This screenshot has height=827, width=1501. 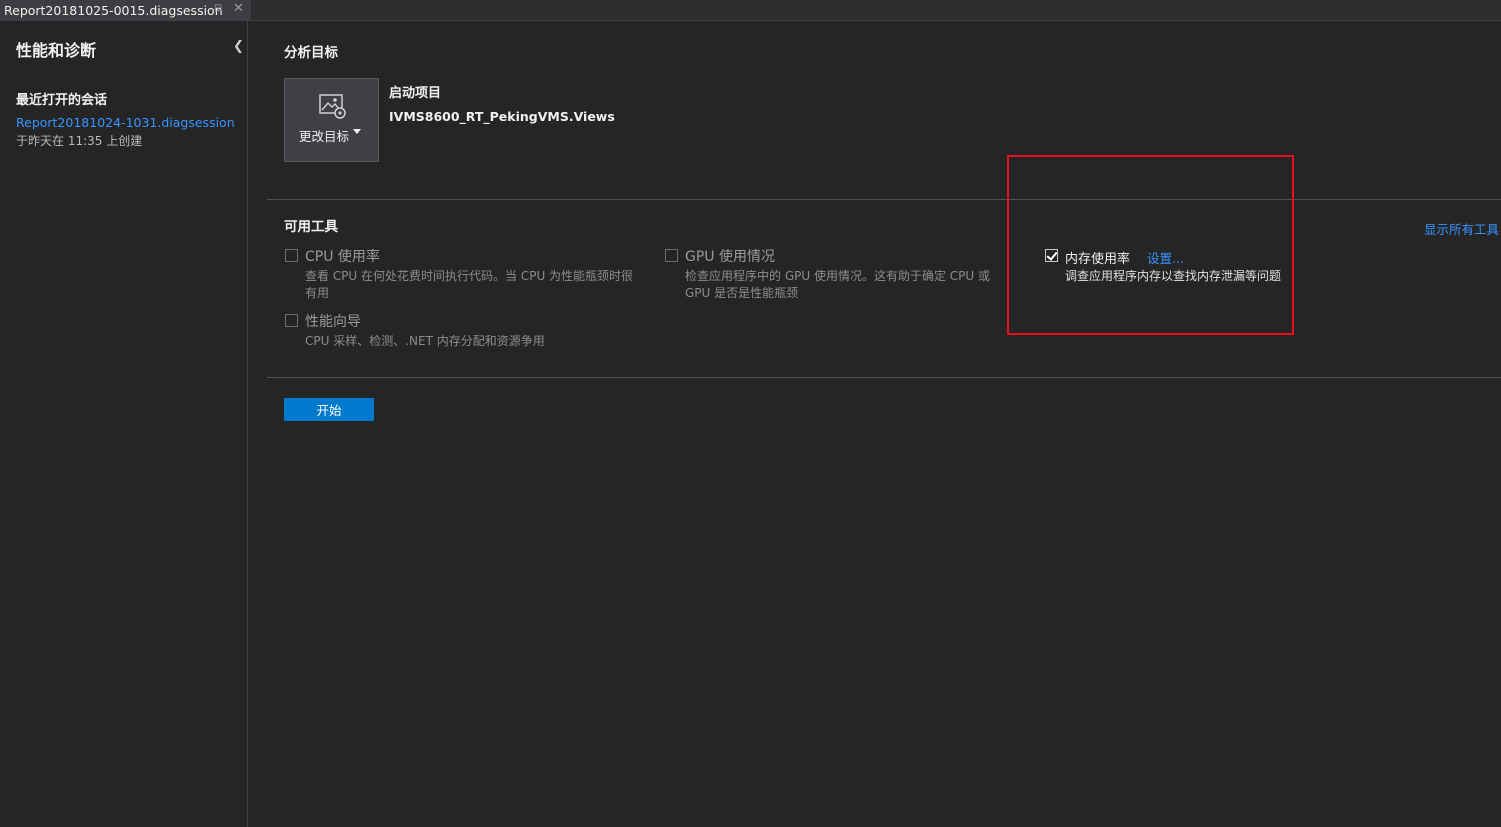 What do you see at coordinates (311, 227) in the screenshot?
I see `available-tools-heading: 可用工具` at bounding box center [311, 227].